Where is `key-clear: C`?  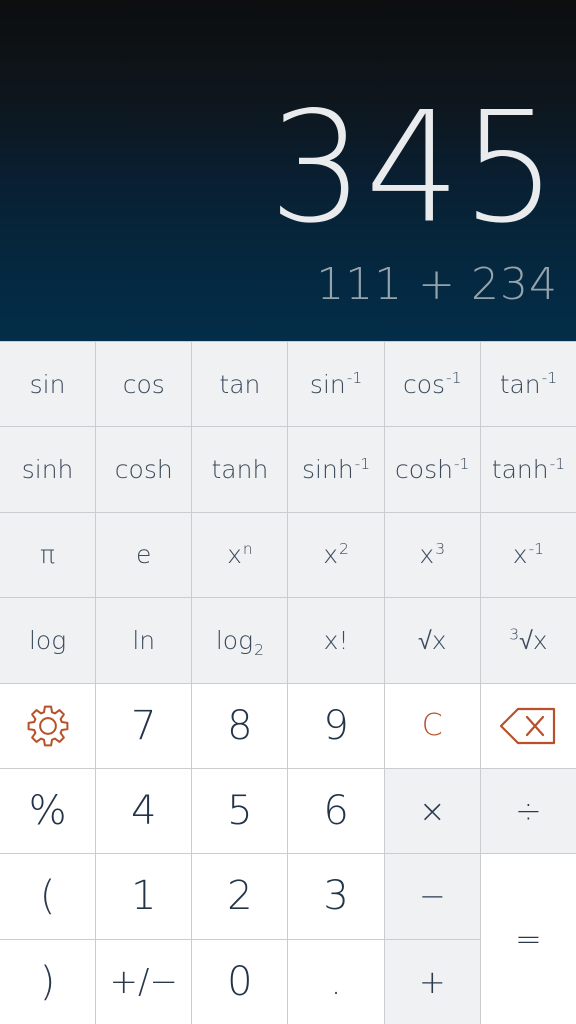 key-clear: C is located at coordinates (432, 725).